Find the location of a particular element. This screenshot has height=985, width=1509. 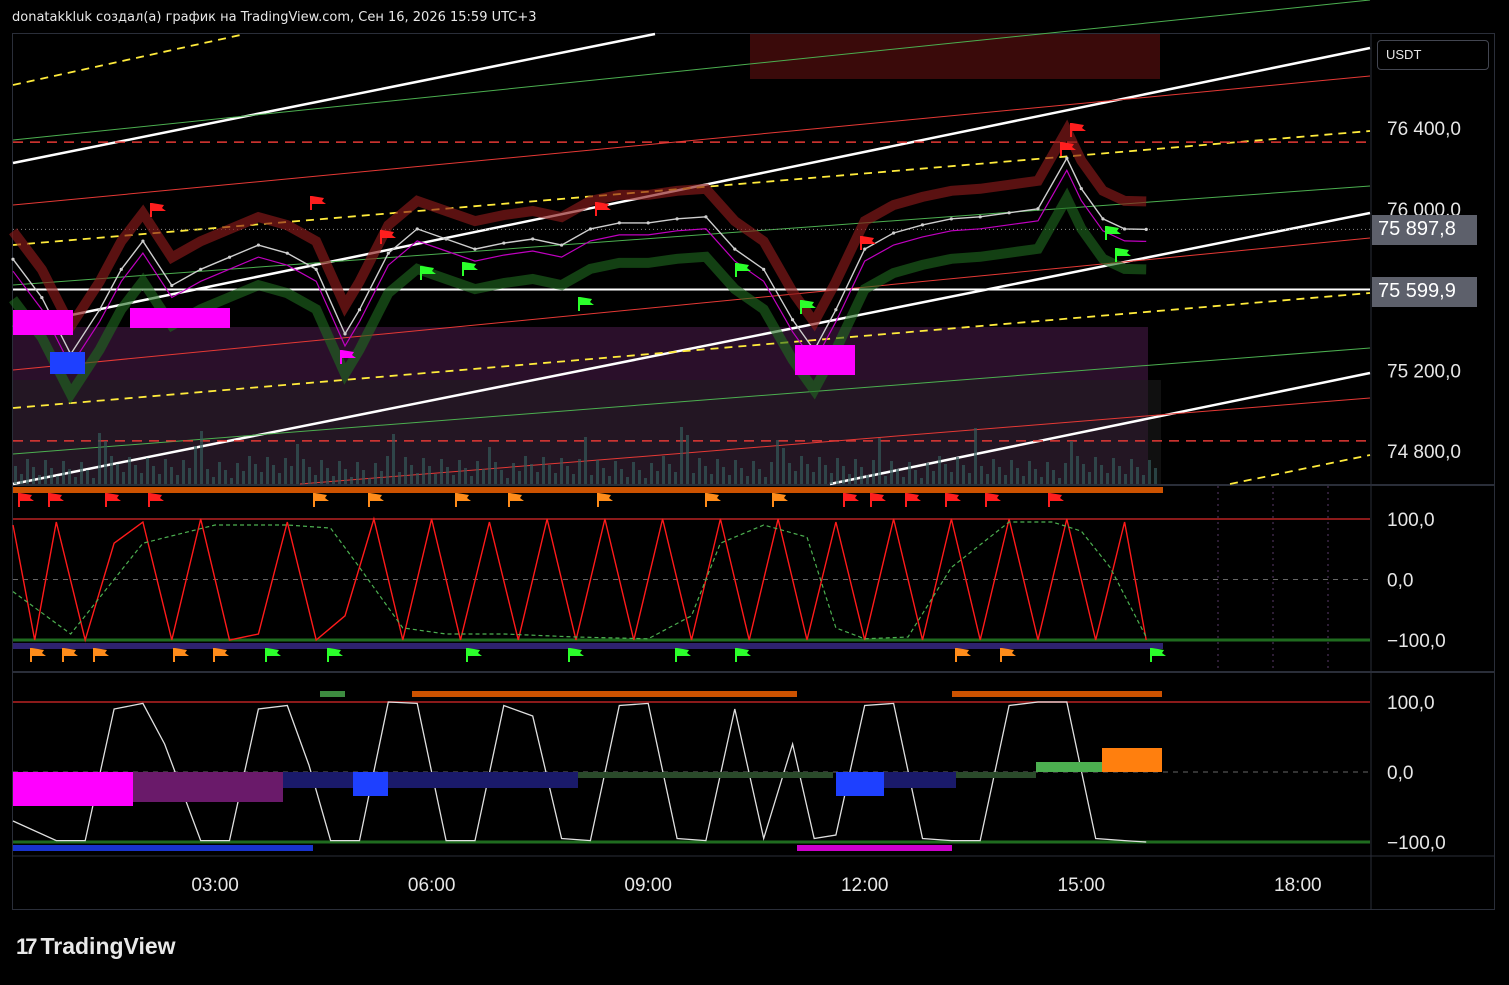

tradingview-logo: 17 TradingView is located at coordinates (96, 946).